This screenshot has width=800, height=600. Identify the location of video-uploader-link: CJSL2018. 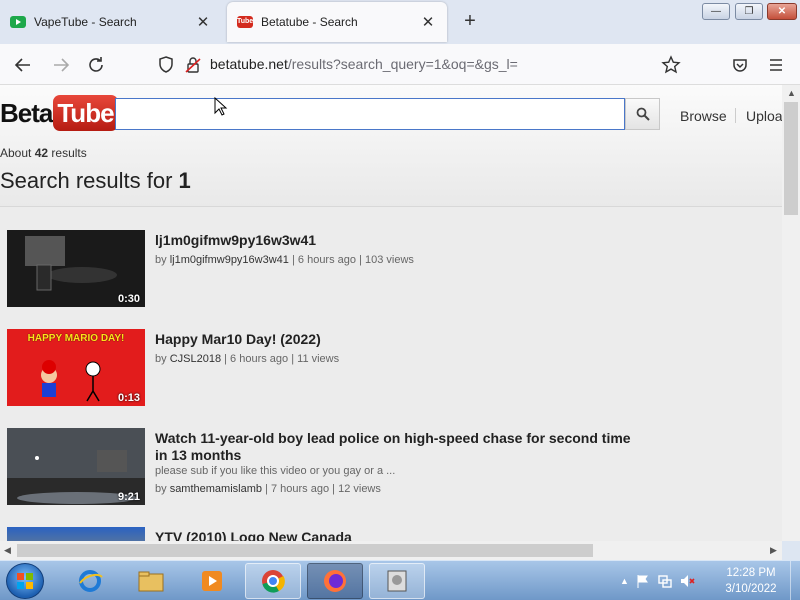
(195, 359).